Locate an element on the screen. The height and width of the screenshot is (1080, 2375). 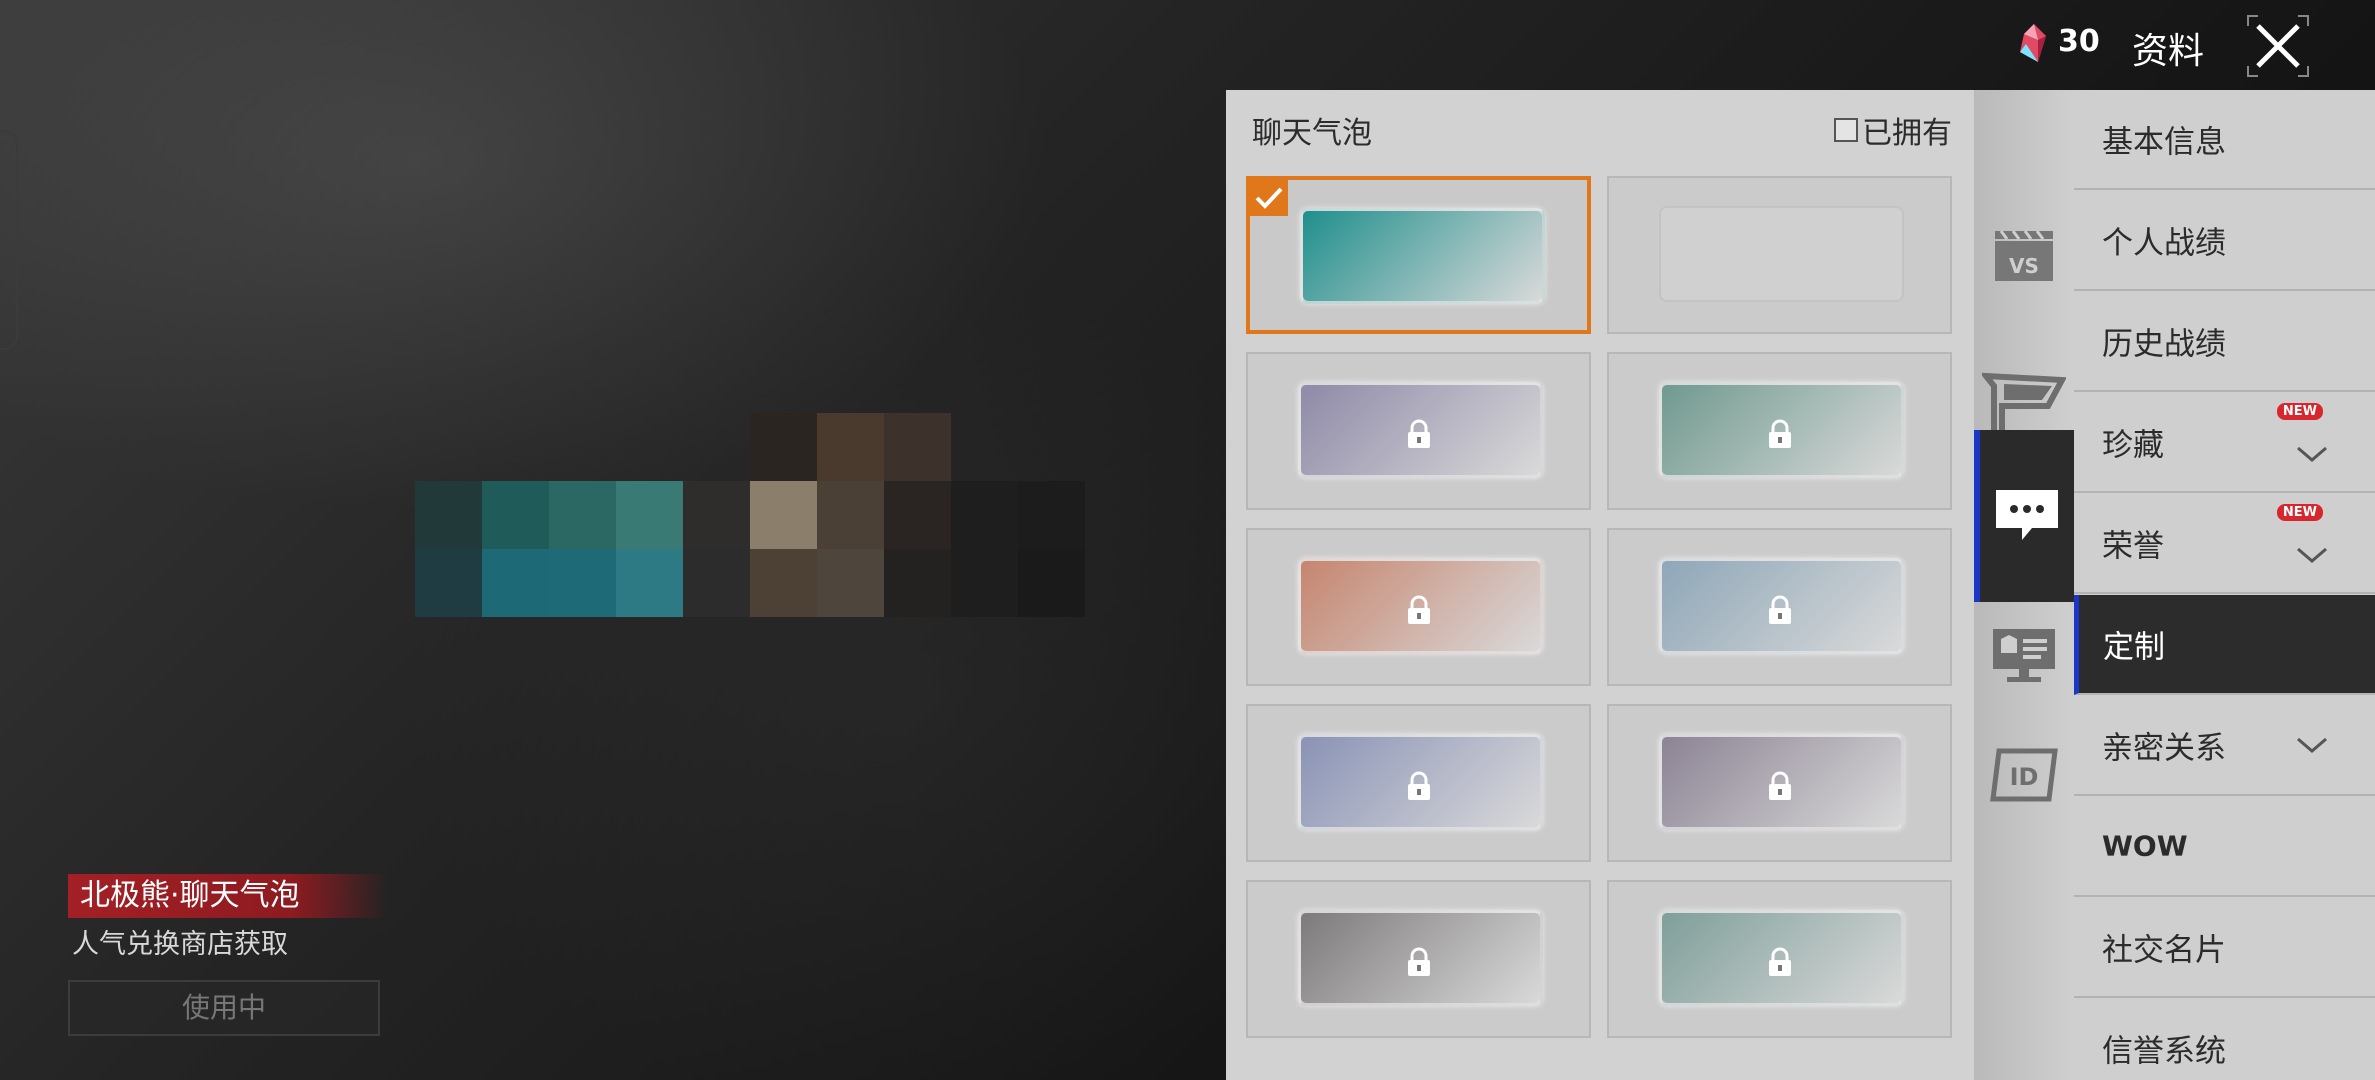
menu-history-stats: 历史战绩 is located at coordinates (2224, 342).